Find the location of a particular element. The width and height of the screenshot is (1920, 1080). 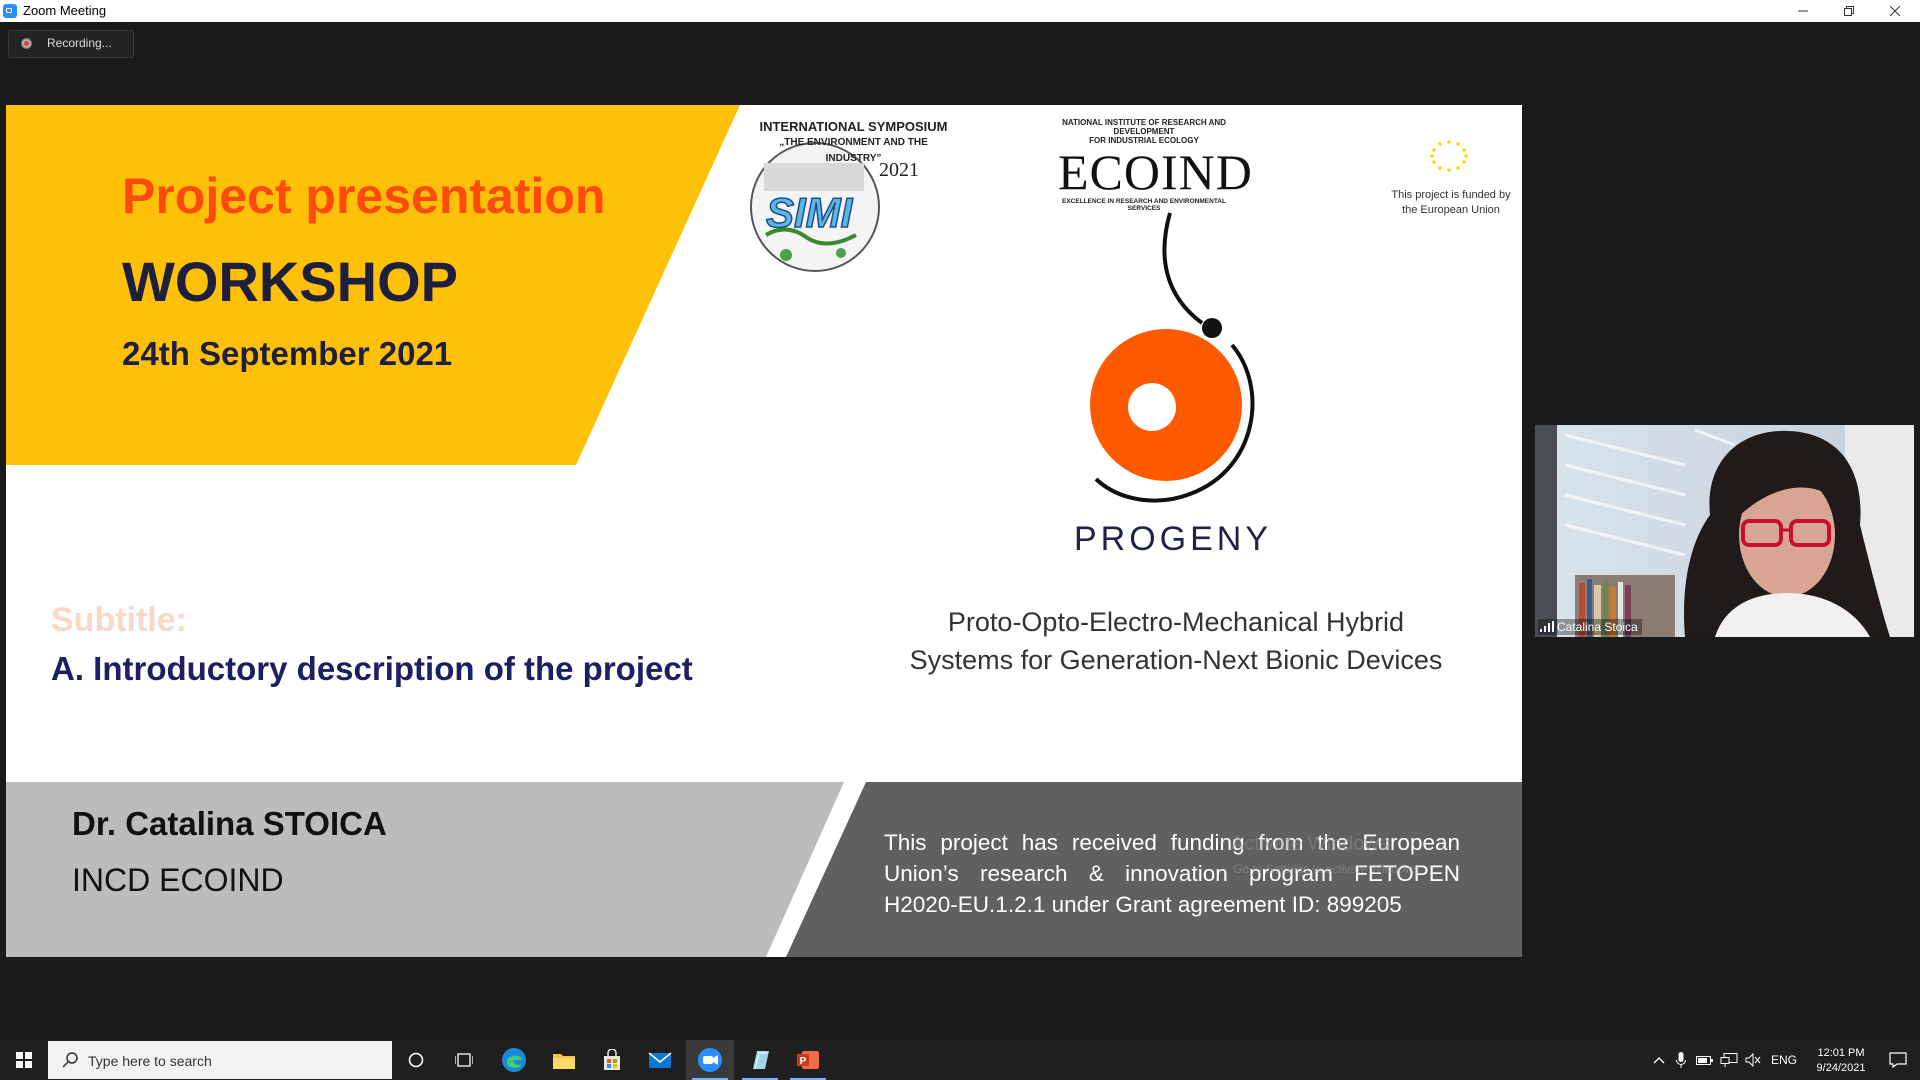

clock-time: 12:01 PM is located at coordinates (1841, 1052).